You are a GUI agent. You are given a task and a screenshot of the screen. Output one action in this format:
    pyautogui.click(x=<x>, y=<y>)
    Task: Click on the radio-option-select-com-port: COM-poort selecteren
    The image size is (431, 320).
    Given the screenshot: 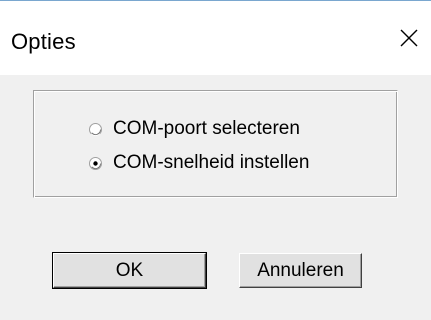 What is the action you would take?
    pyautogui.click(x=194, y=129)
    